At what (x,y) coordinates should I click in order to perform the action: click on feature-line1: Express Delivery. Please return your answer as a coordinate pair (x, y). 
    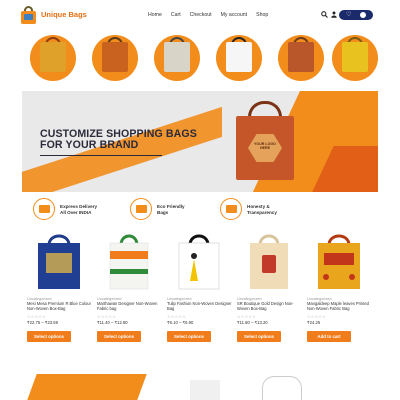
    Looking at the image, I should click on (79, 206).